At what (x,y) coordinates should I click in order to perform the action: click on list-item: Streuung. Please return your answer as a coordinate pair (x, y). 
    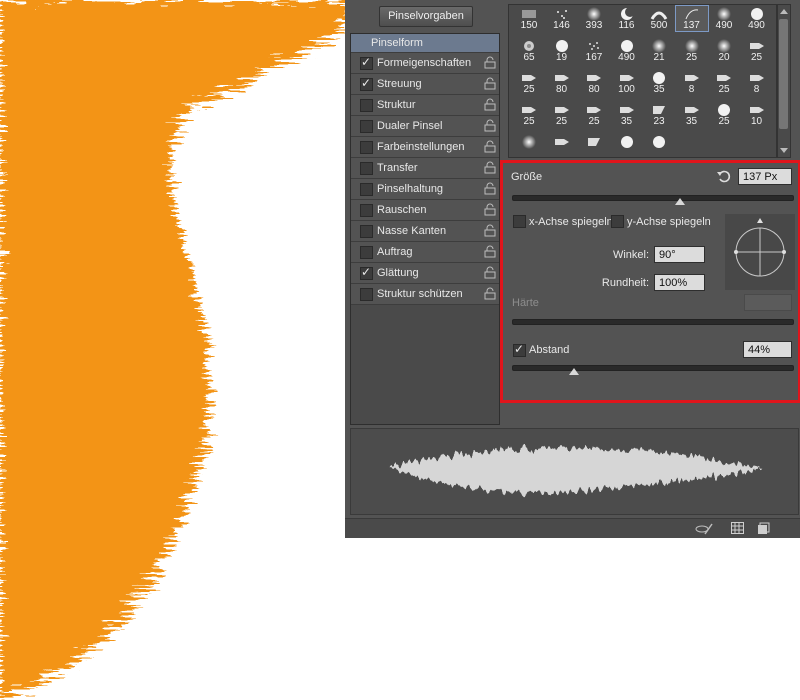
    Looking at the image, I should click on (425, 84).